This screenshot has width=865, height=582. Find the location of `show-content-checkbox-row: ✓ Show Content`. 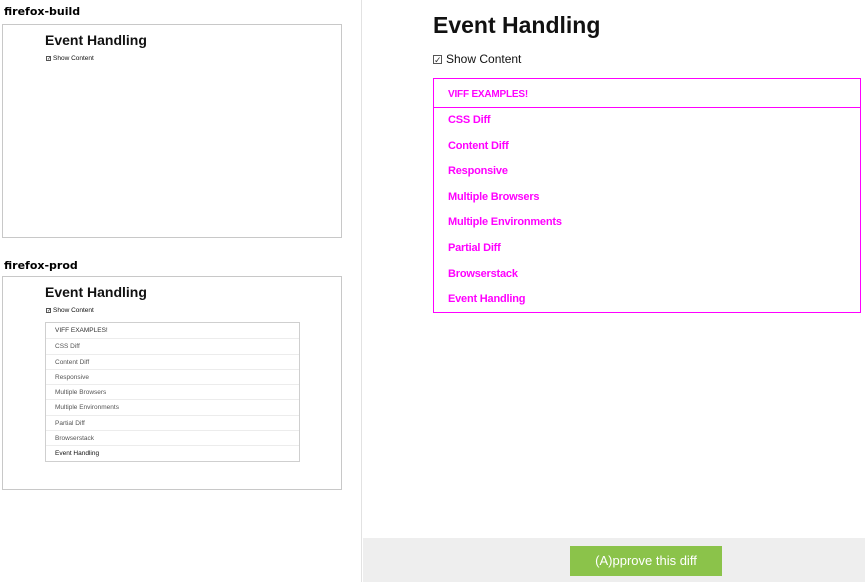

show-content-checkbox-row: ✓ Show Content is located at coordinates (477, 59).